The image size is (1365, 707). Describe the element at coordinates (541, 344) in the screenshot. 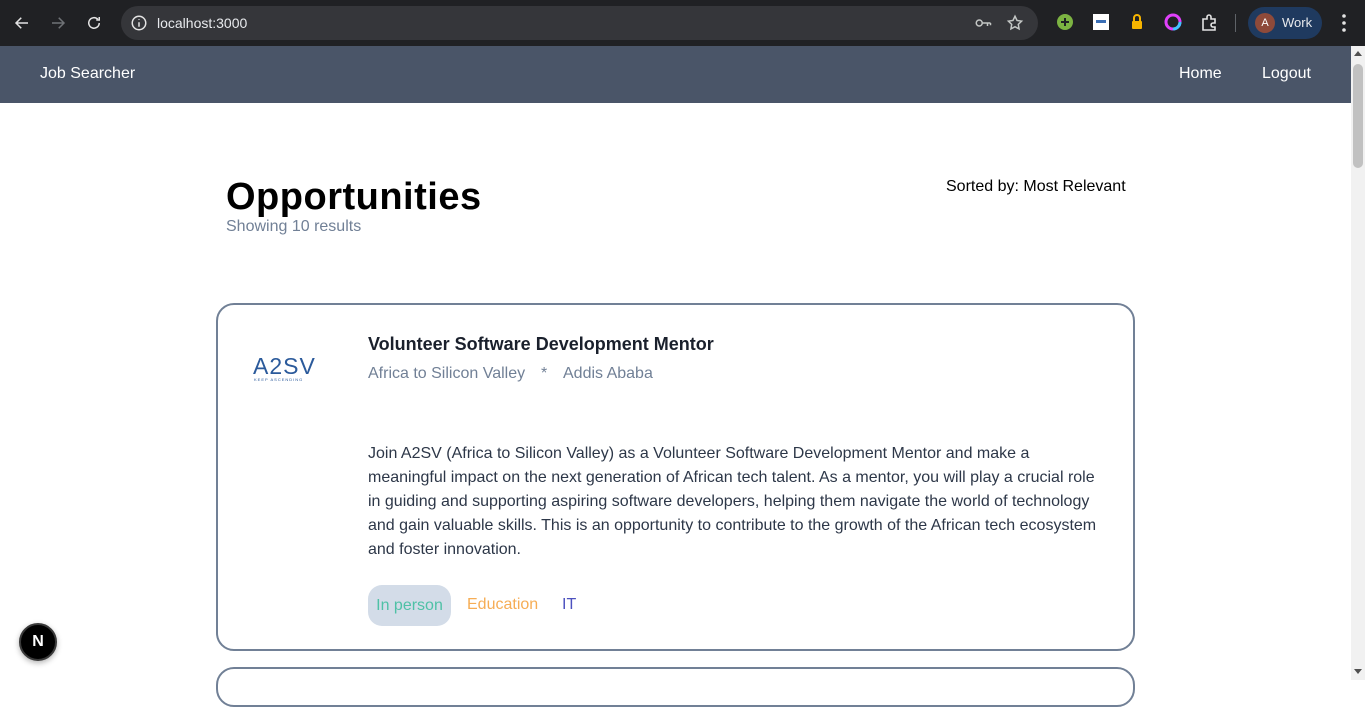

I see `job-title: Volunteer Software Development Mentor` at that location.